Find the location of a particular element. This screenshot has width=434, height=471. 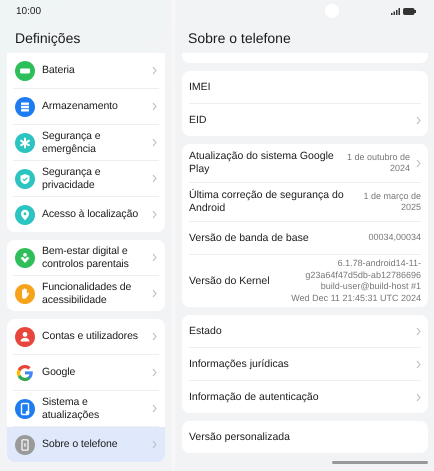

info-row-text: Versão personalizada is located at coordinates (240, 437).